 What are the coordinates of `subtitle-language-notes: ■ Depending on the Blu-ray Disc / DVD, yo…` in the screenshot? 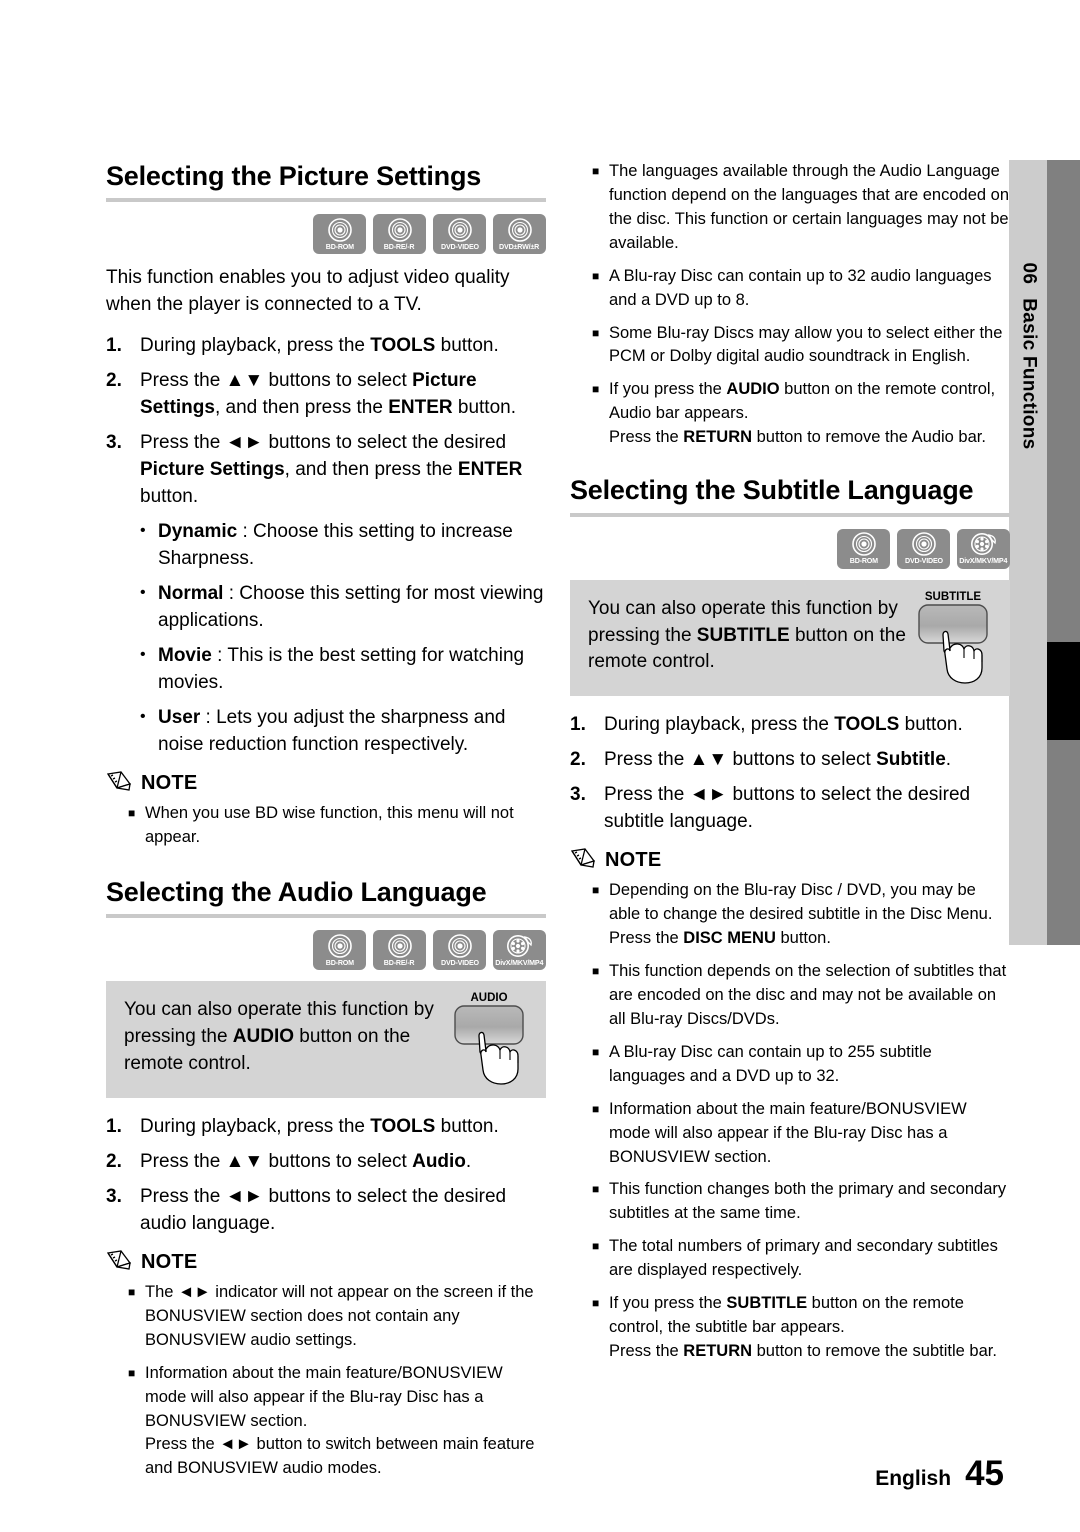 It's located at (790, 1121).